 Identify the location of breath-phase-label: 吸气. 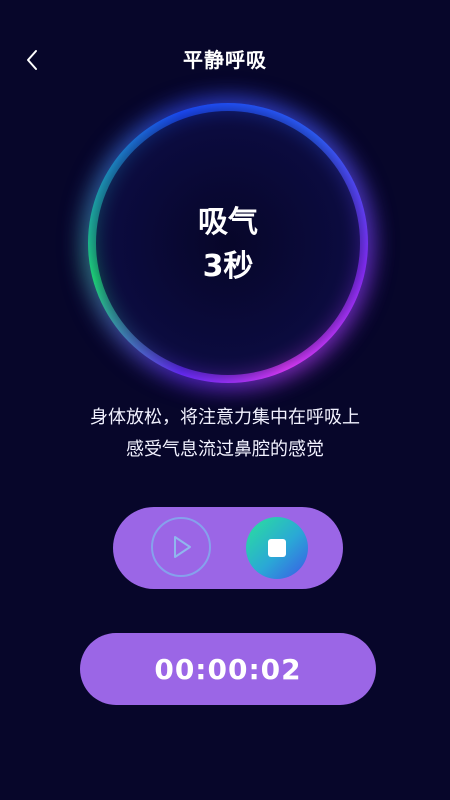
(228, 222).